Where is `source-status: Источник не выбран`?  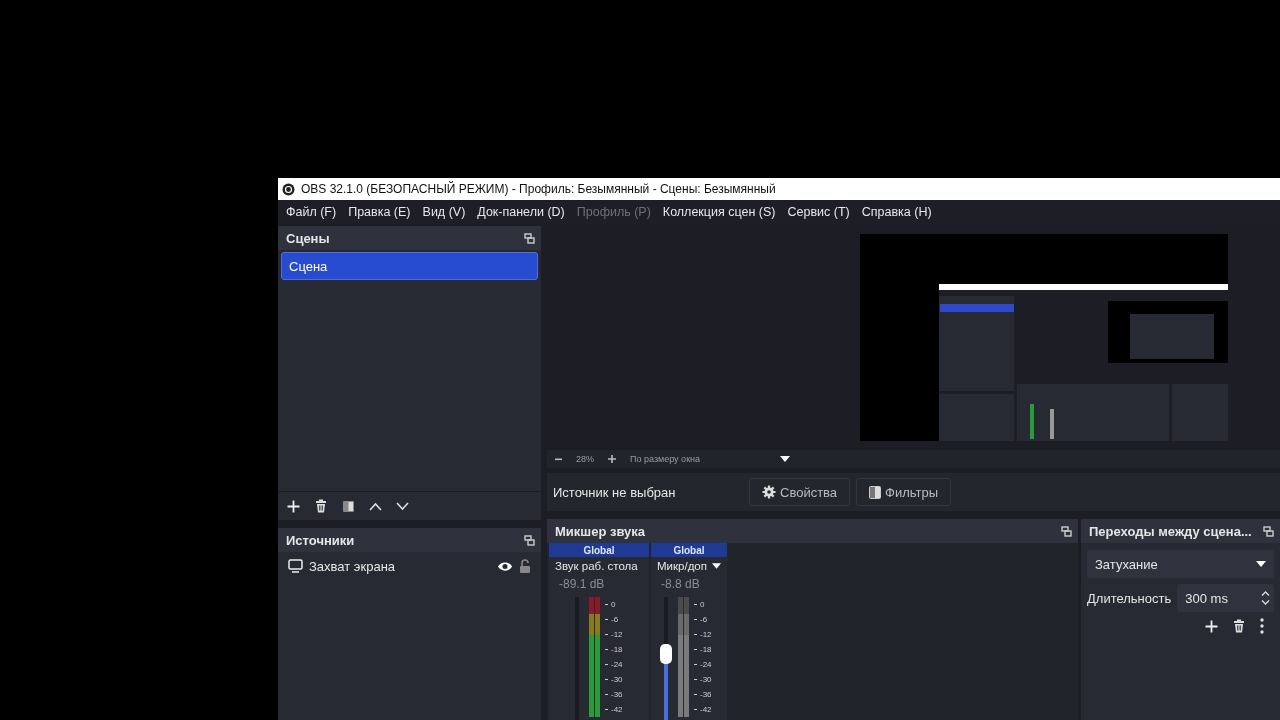 source-status: Источник не выбран is located at coordinates (615, 492).